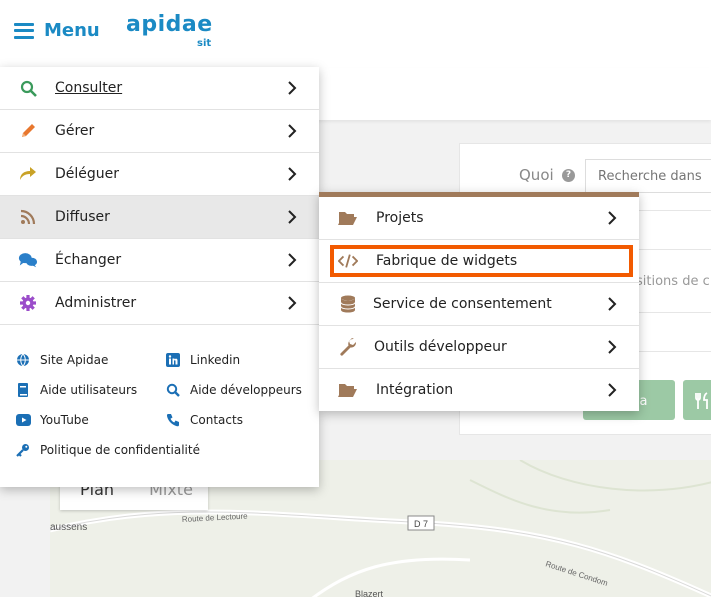 Image resolution: width=711 pixels, height=597 pixels. Describe the element at coordinates (440, 347) in the screenshot. I see `submenu-item-label: Outils développeur` at that location.